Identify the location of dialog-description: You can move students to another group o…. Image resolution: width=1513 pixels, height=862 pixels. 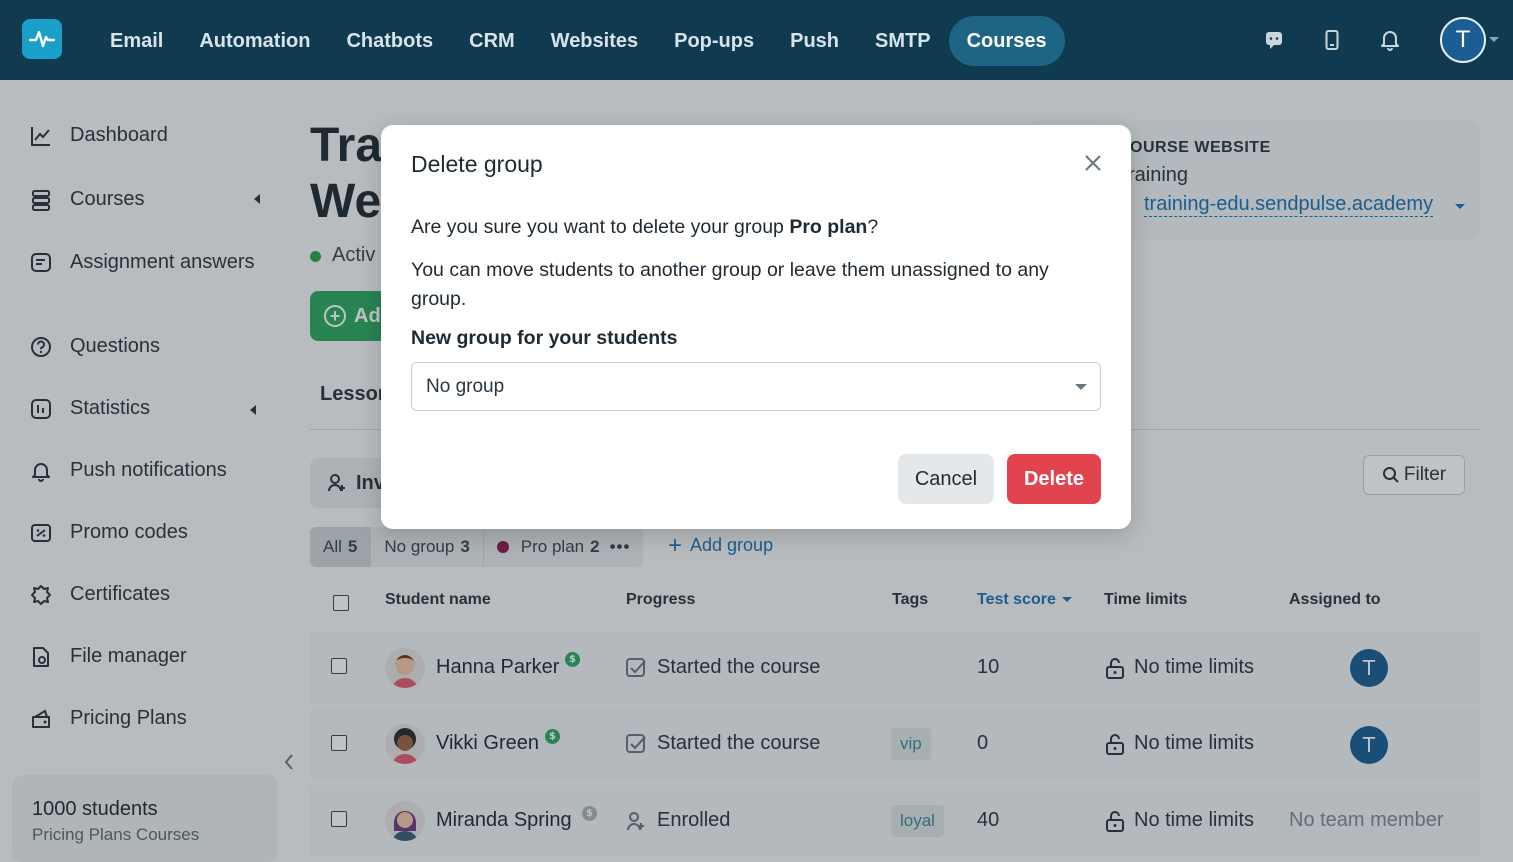
(730, 284).